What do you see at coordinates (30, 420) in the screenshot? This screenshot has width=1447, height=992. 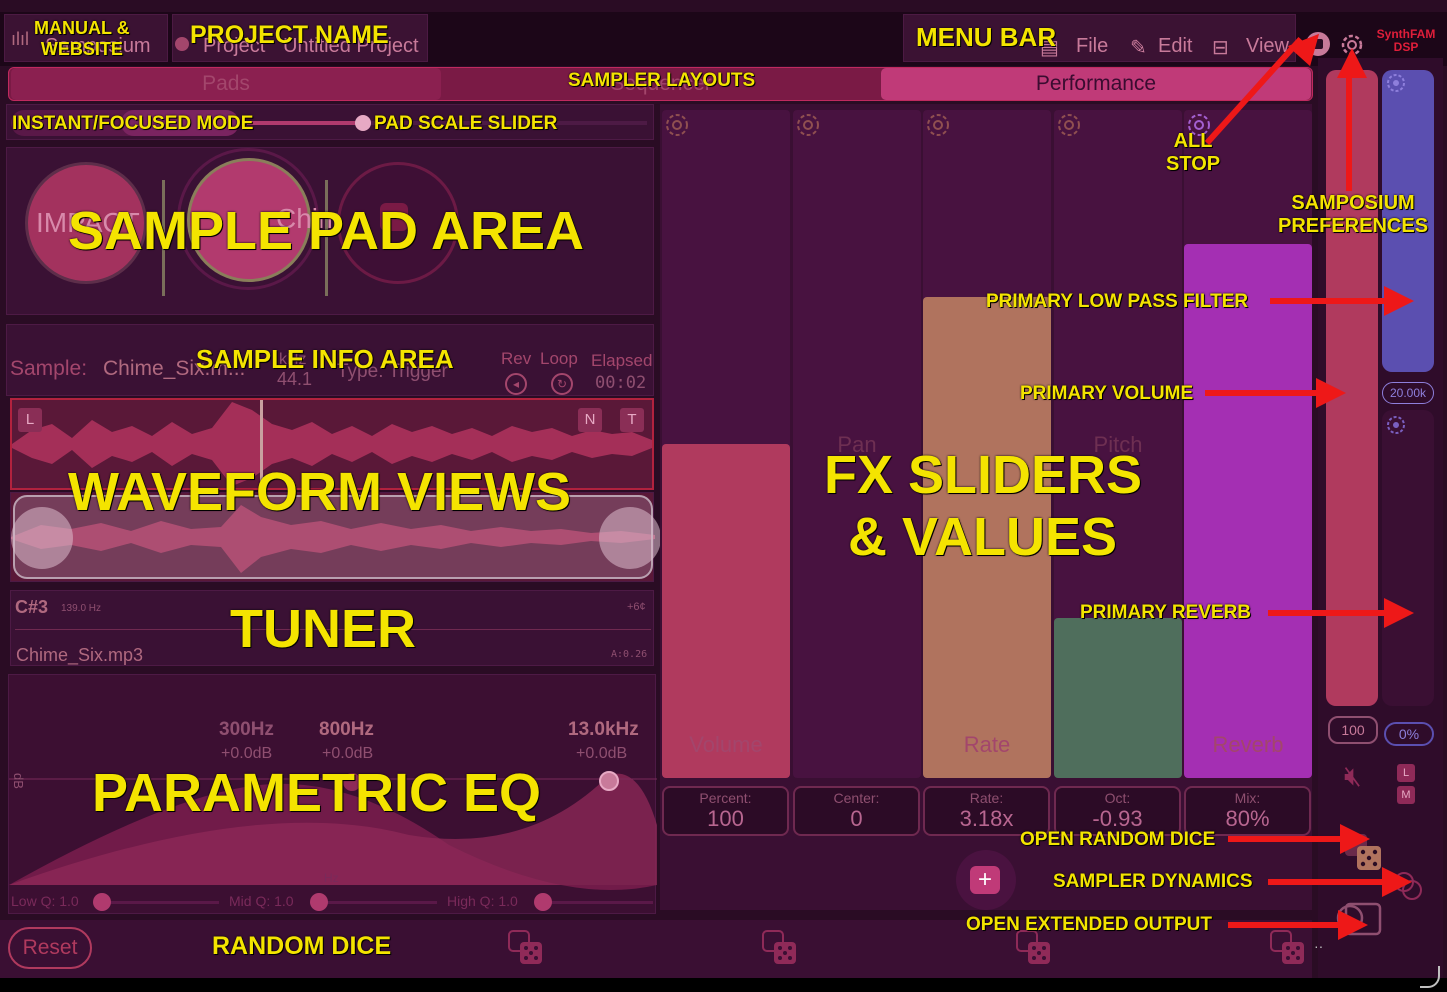 I see `badge-l: L` at bounding box center [30, 420].